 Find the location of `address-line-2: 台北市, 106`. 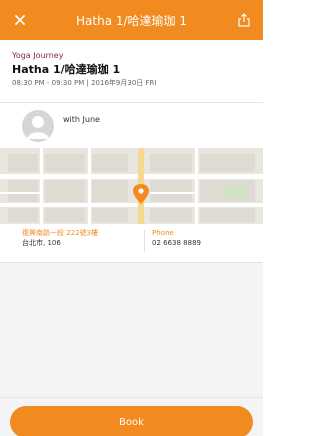

address-line-2: 台北市, 106 is located at coordinates (41, 243).